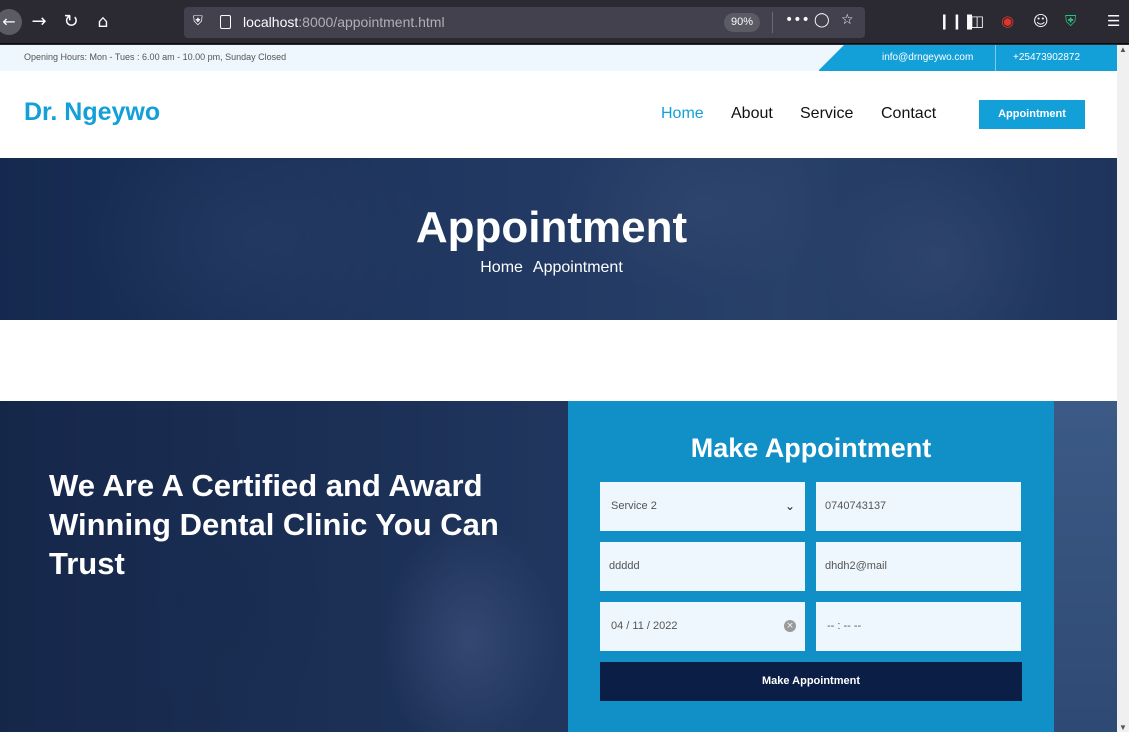 The height and width of the screenshot is (732, 1129). What do you see at coordinates (39, 22) in the screenshot?
I see `forward-icon: →` at bounding box center [39, 22].